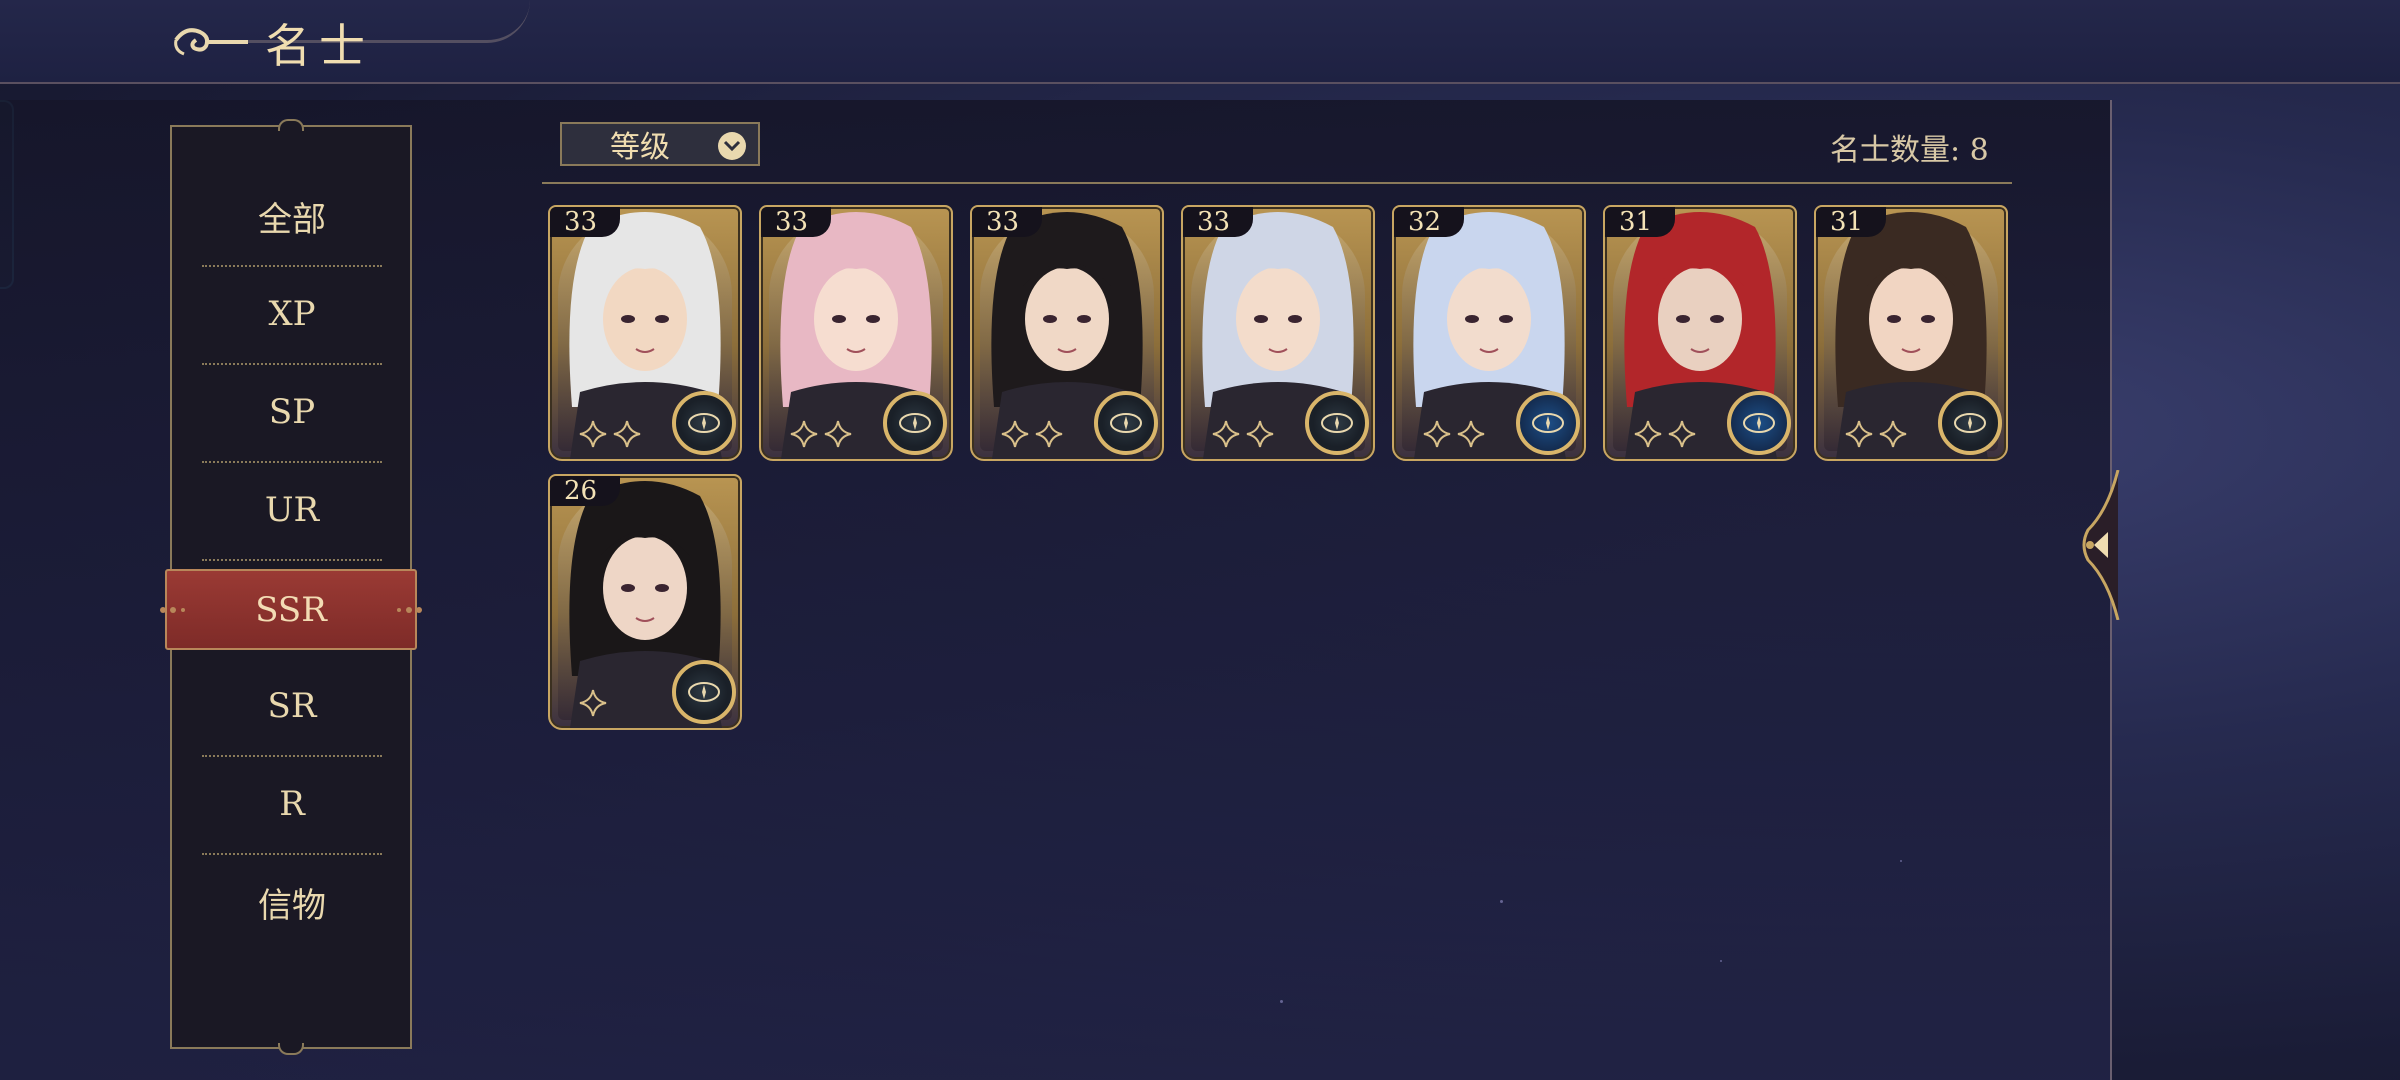  Describe the element at coordinates (292, 219) in the screenshot. I see `category-label: 全部` at that location.